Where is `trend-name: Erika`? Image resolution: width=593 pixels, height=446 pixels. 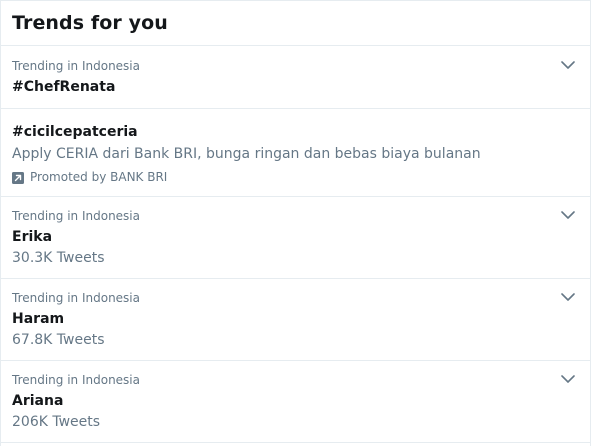
trend-name: Erika is located at coordinates (32, 237).